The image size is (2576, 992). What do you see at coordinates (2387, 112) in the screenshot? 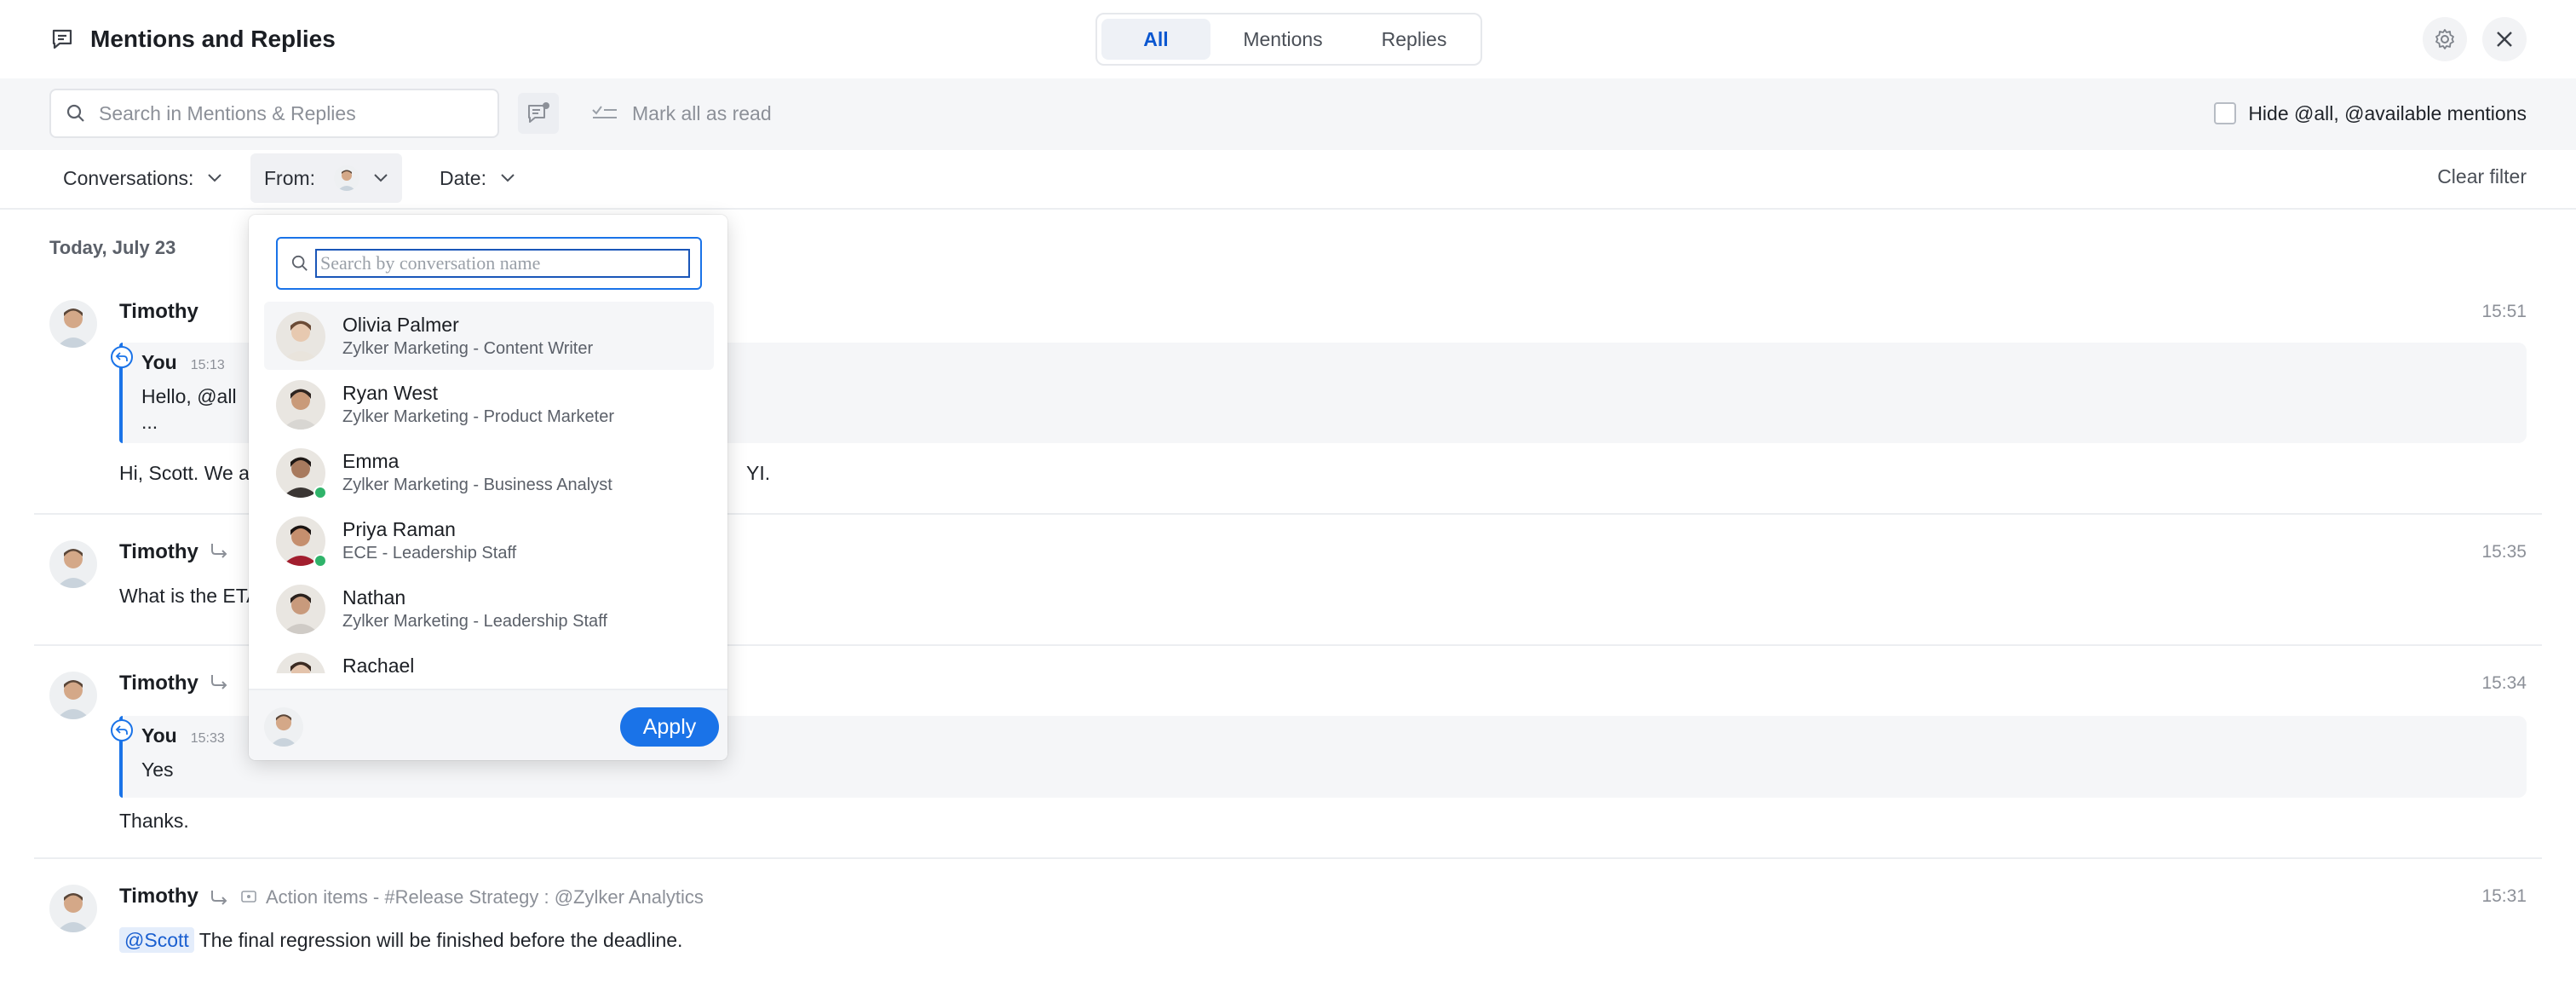
I see `hide-mentions-label: Hide @all, @available mentions` at bounding box center [2387, 112].